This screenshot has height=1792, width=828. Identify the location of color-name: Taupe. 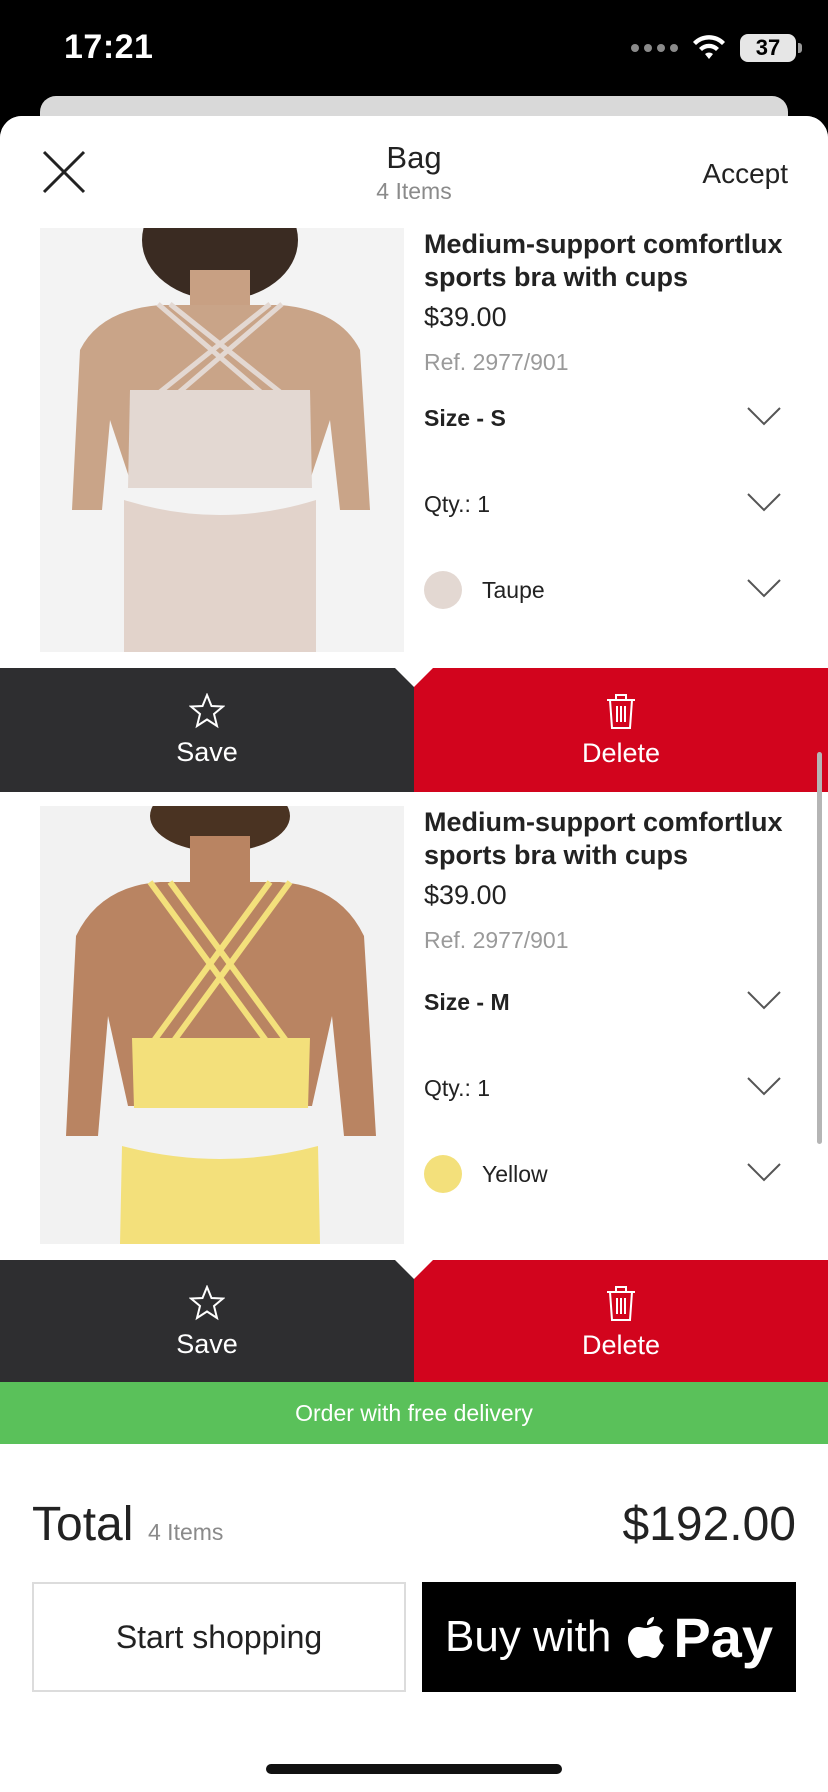
(513, 589).